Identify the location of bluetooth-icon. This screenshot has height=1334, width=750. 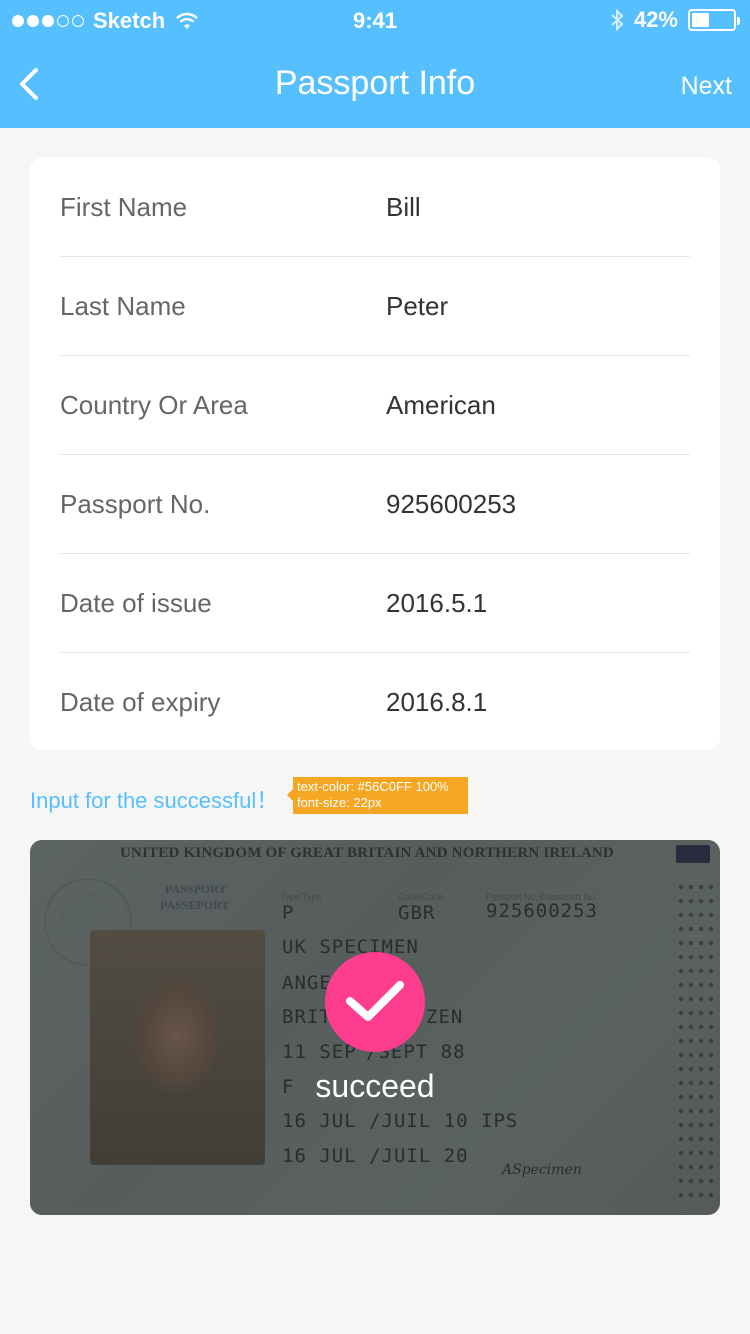
(617, 20).